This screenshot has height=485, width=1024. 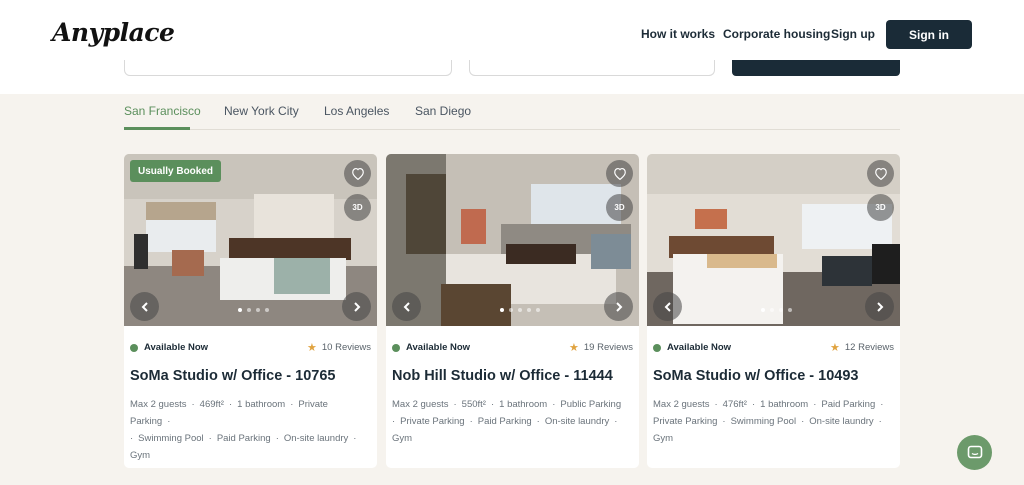 What do you see at coordinates (288, 68) in the screenshot?
I see `location-search-field` at bounding box center [288, 68].